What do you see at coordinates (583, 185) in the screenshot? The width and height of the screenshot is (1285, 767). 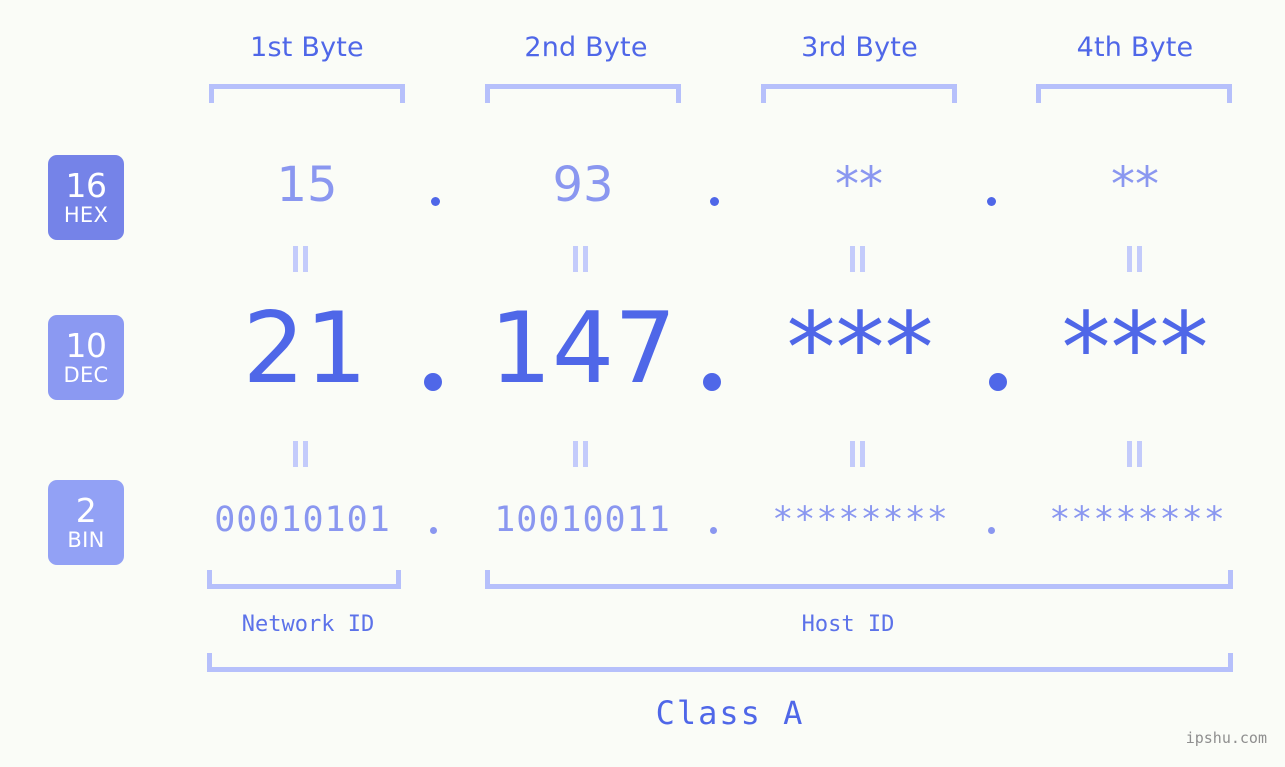 I see `hex-byte-2: 93` at bounding box center [583, 185].